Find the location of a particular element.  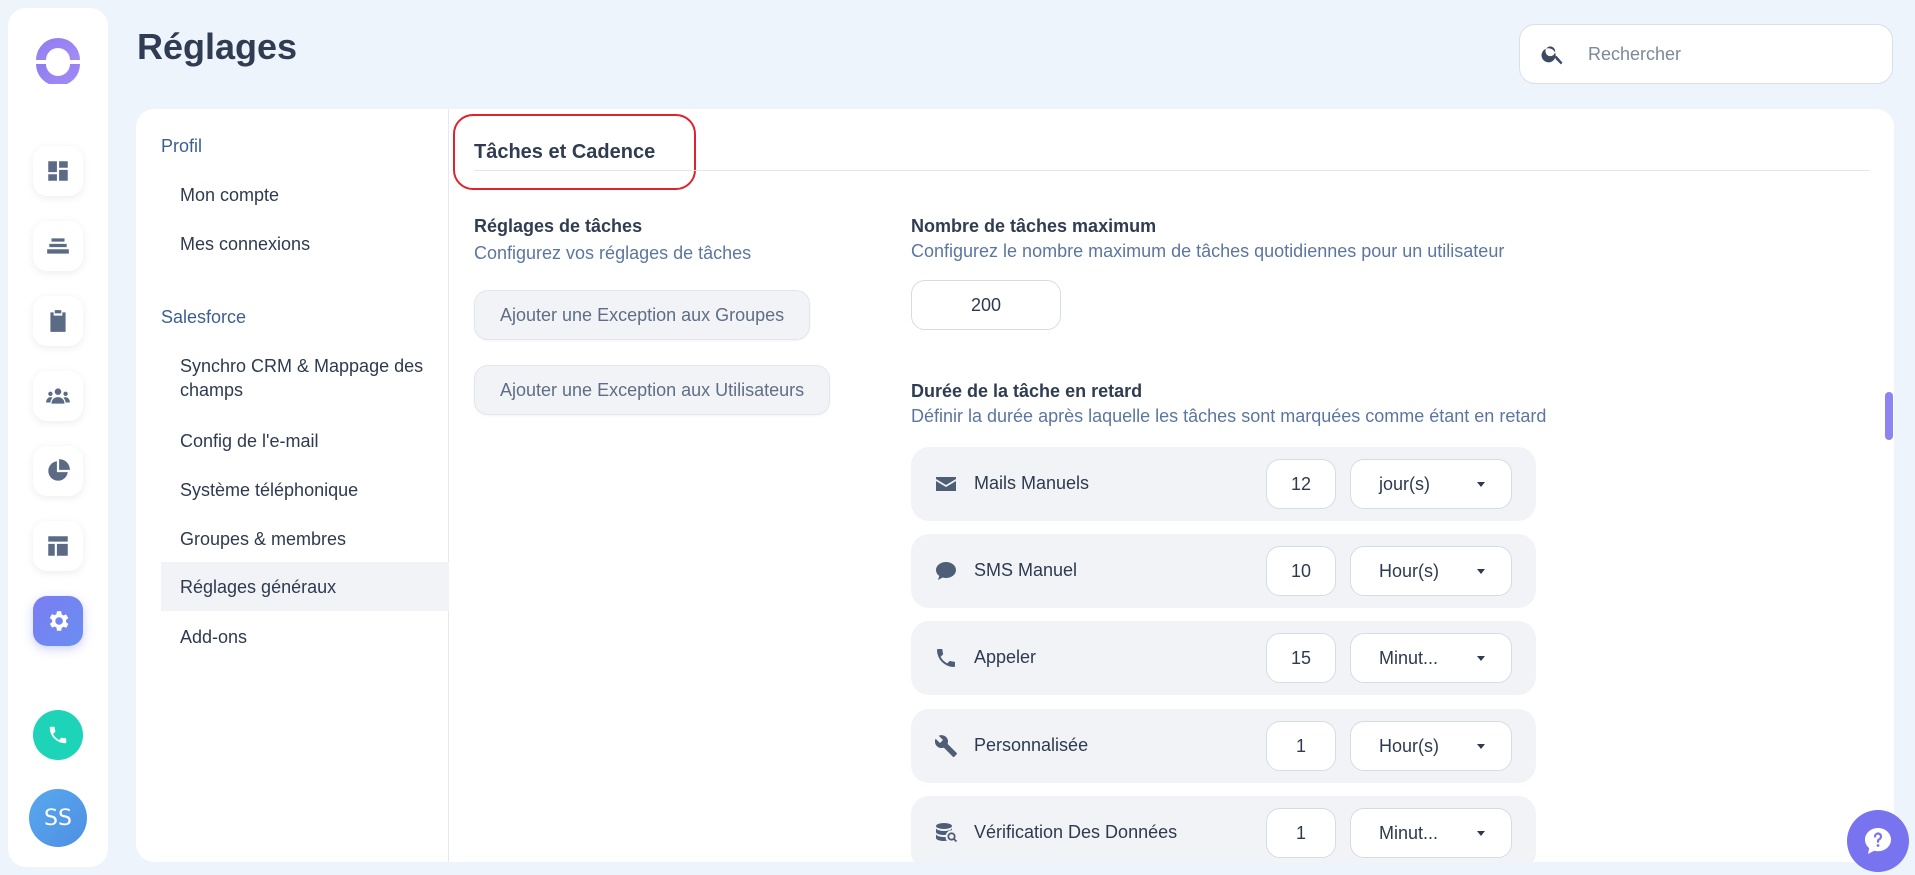

rail-templates-button is located at coordinates (58, 546).